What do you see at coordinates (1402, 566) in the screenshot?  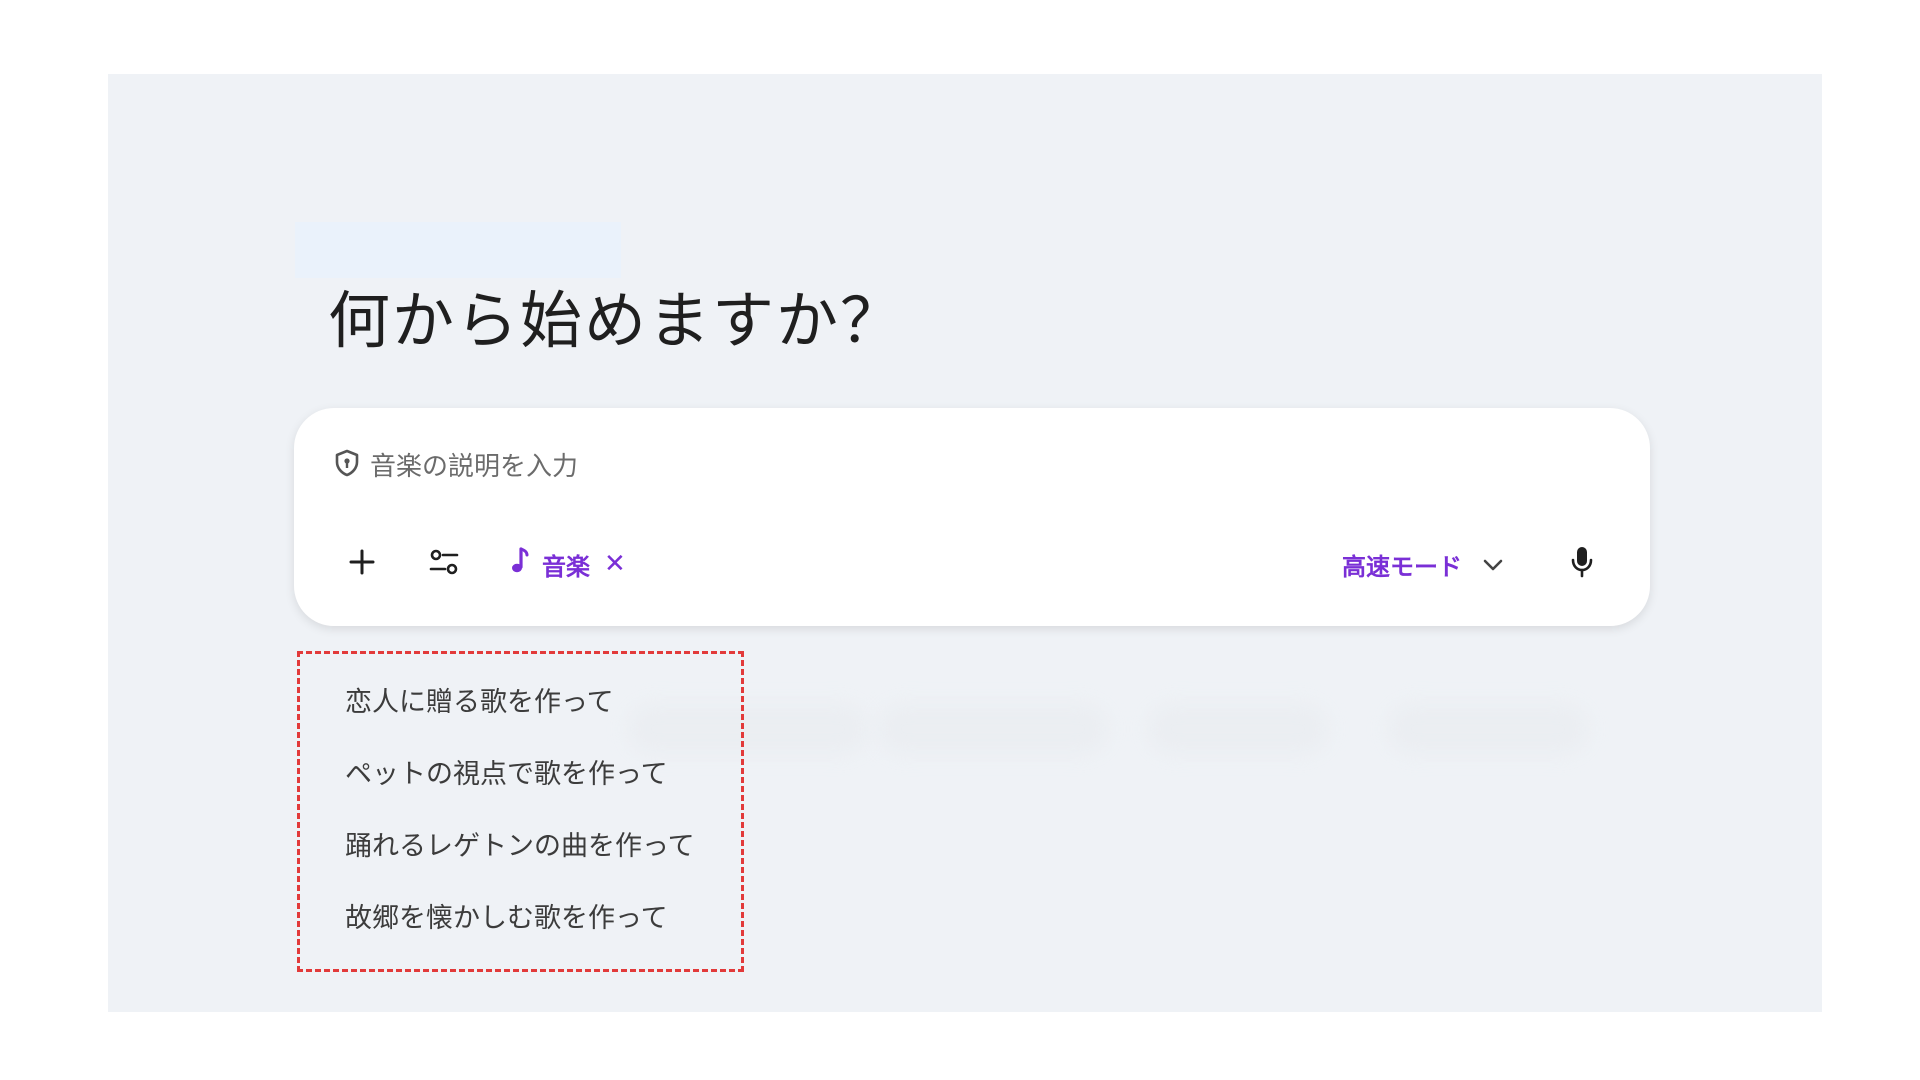 I see `mode-label: 高速モード` at bounding box center [1402, 566].